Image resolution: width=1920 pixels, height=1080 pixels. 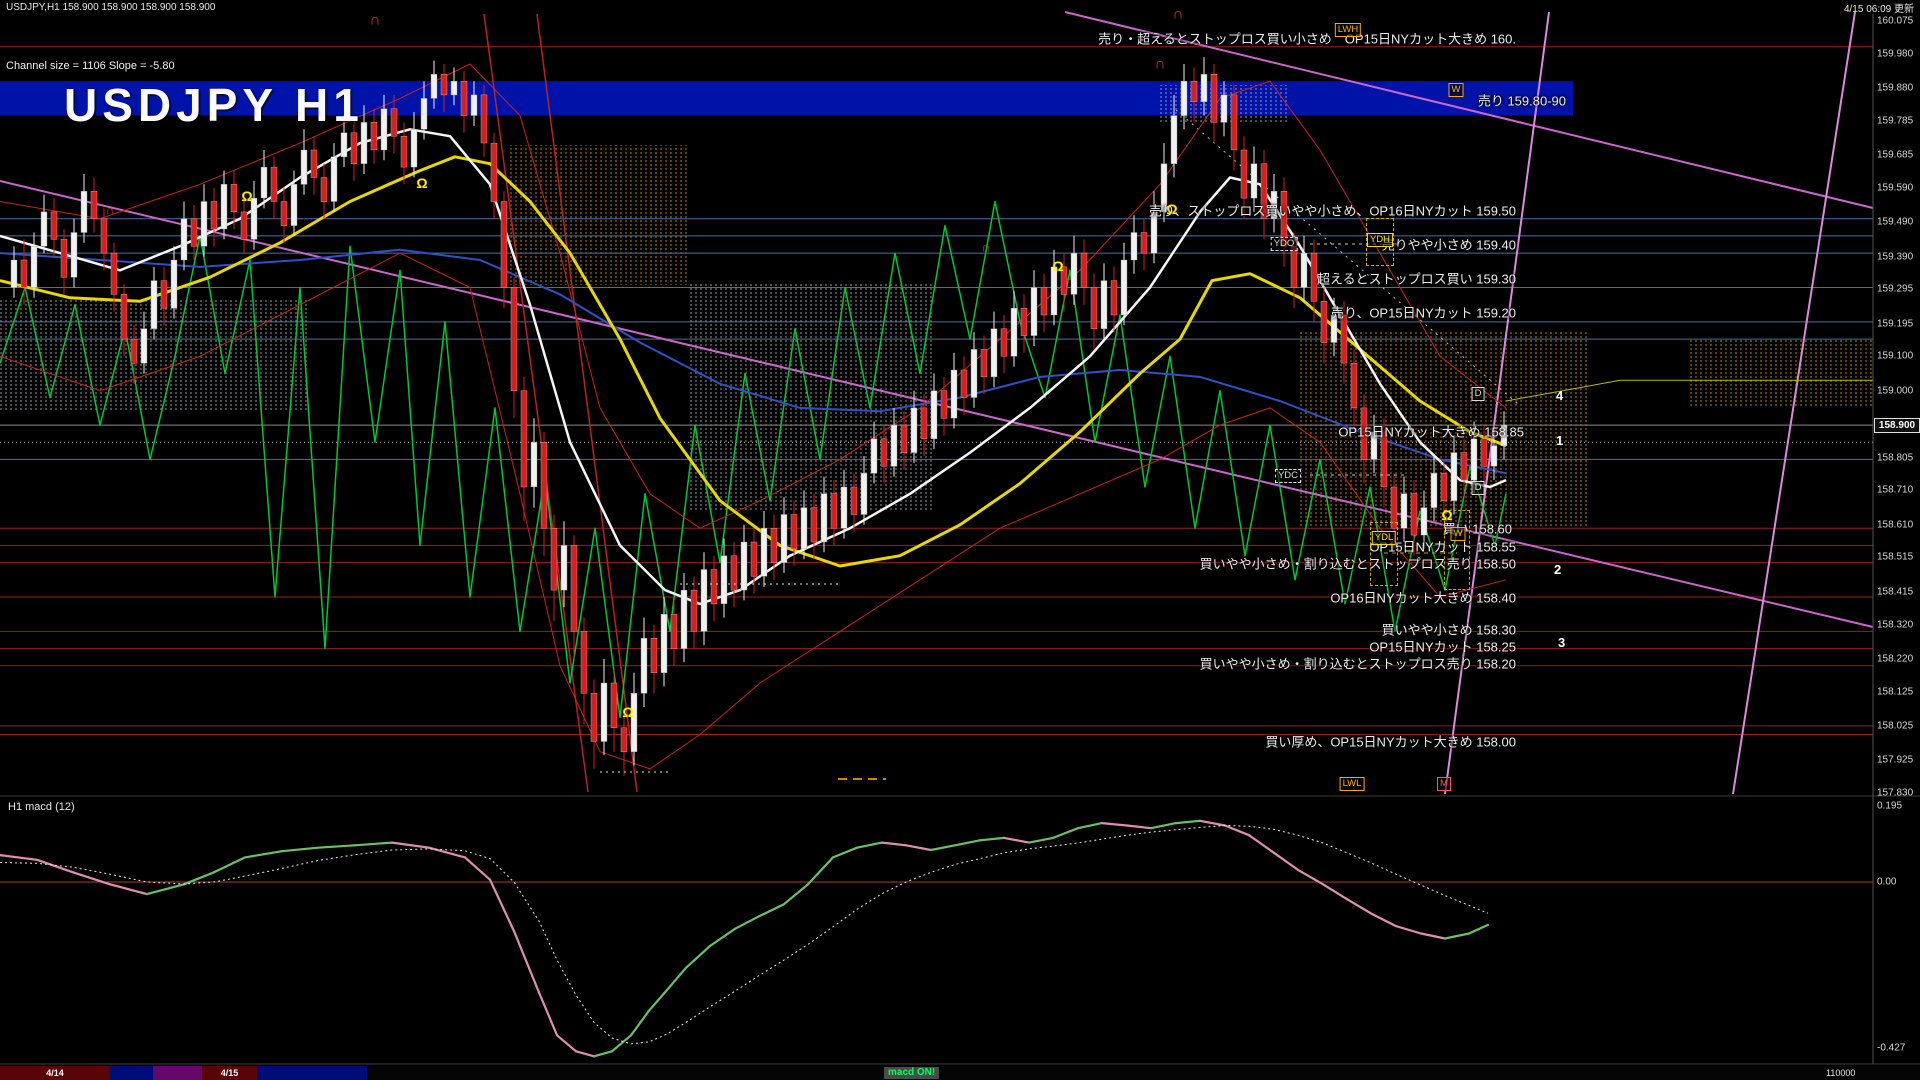 What do you see at coordinates (1332, 211) in the screenshot?
I see `order-annotation: 売り、ストップロス買いやや小さめ、OP16日NYカット 159.50` at bounding box center [1332, 211].